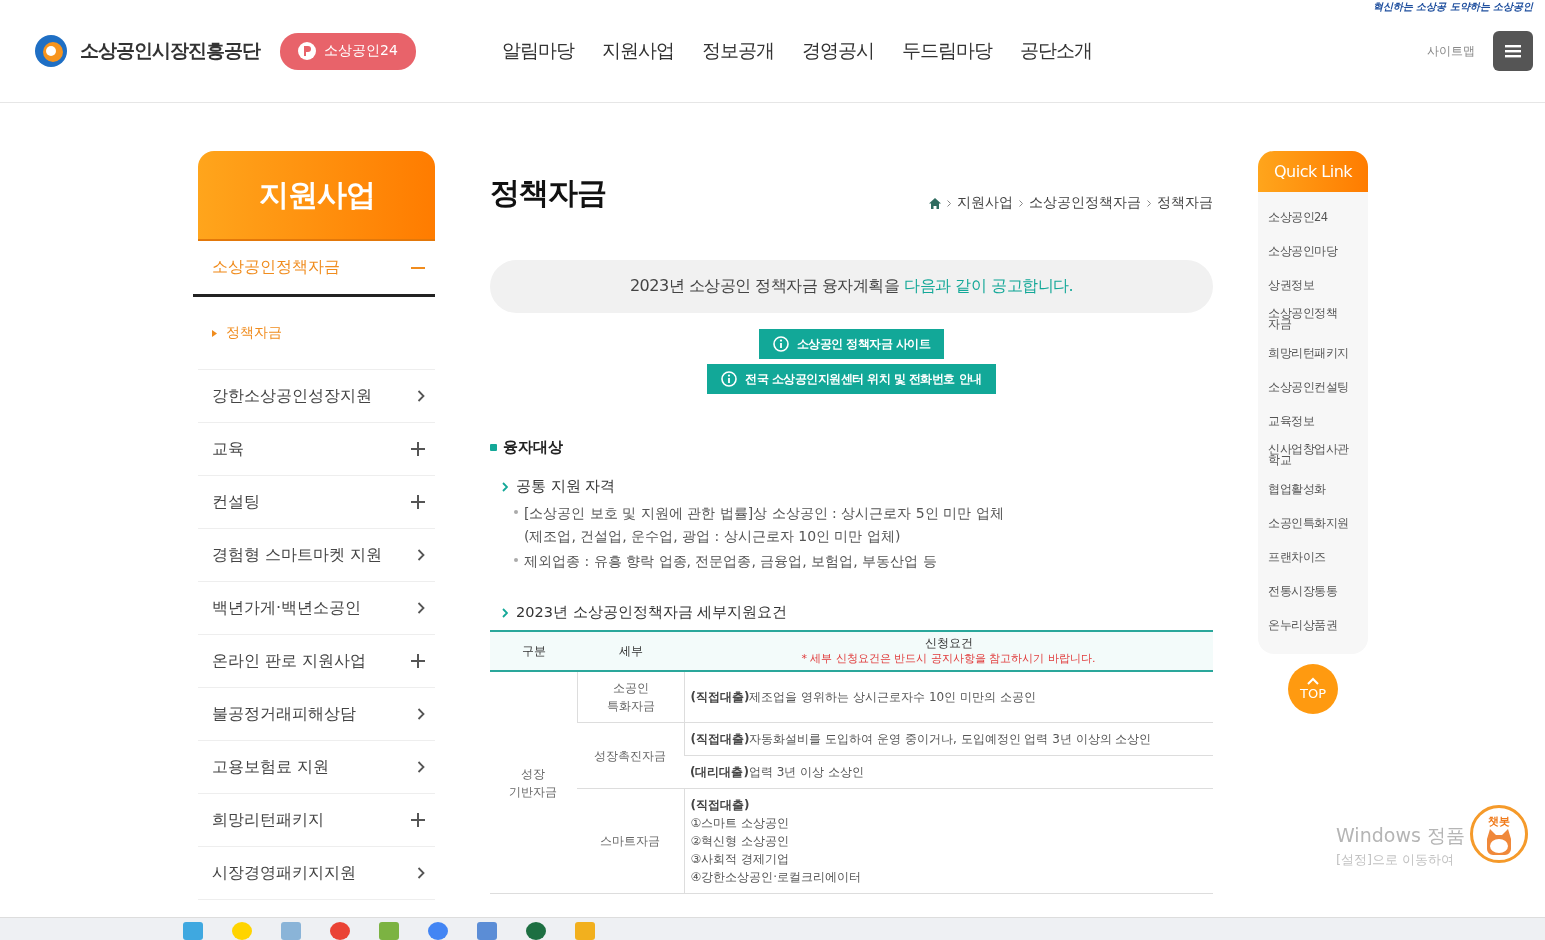 The width and height of the screenshot is (1545, 940). What do you see at coordinates (533, 650) in the screenshot?
I see `column-header: 구분` at bounding box center [533, 650].